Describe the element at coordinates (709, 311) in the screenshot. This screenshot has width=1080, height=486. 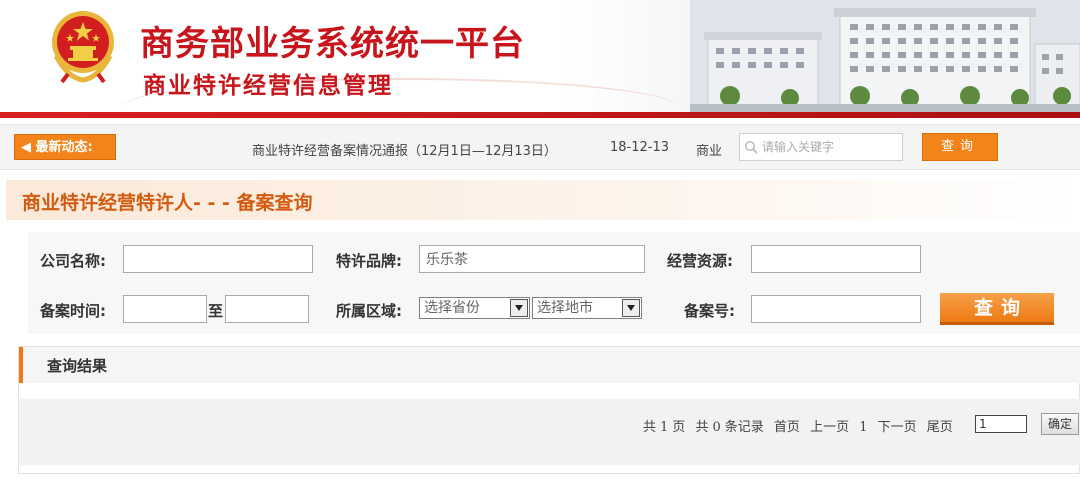
I see `record-number-label: 备案号:` at that location.